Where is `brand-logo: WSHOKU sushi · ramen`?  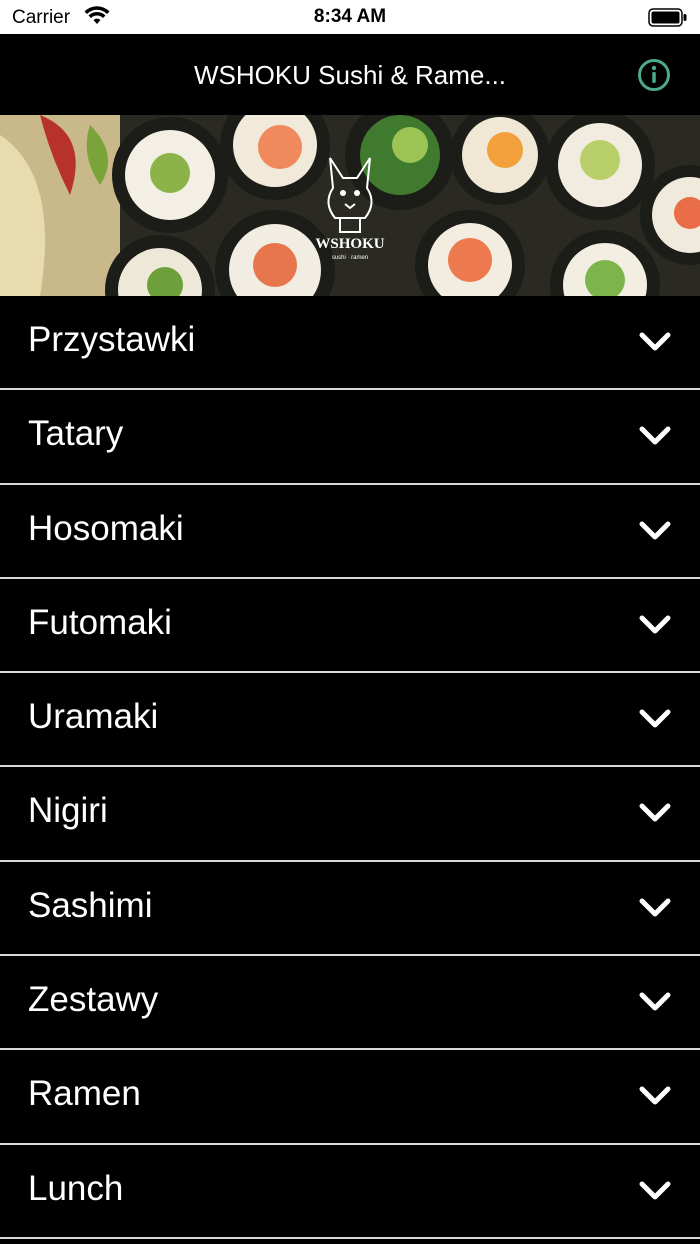 brand-logo: WSHOKU sushi · ramen is located at coordinates (350, 205).